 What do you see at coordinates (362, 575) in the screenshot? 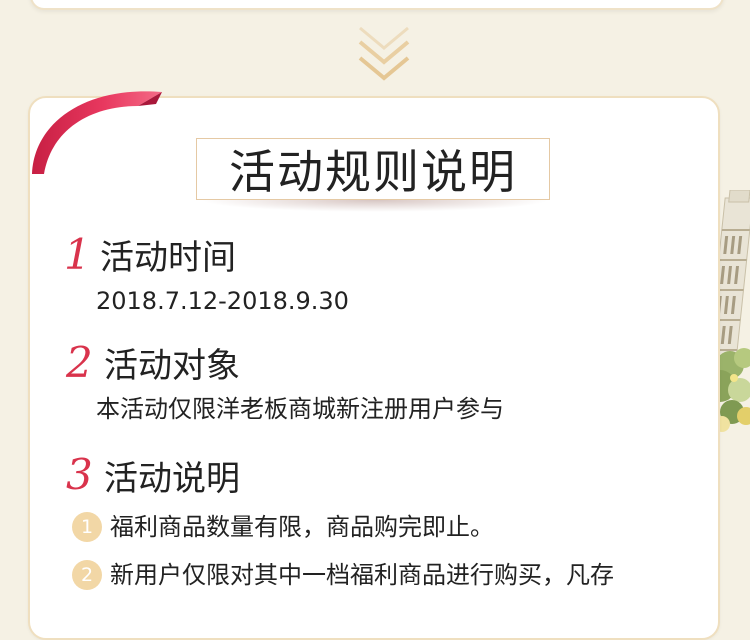
I see `rule-item: 新用户仅限对其中一档福利商品进行购买，凡存` at bounding box center [362, 575].